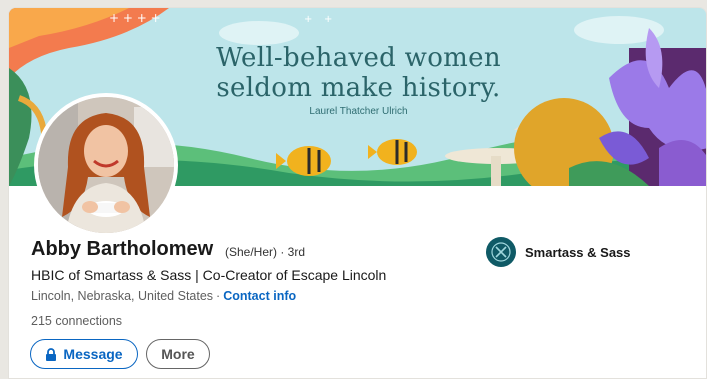  I want to click on more-button: More, so click(178, 354).